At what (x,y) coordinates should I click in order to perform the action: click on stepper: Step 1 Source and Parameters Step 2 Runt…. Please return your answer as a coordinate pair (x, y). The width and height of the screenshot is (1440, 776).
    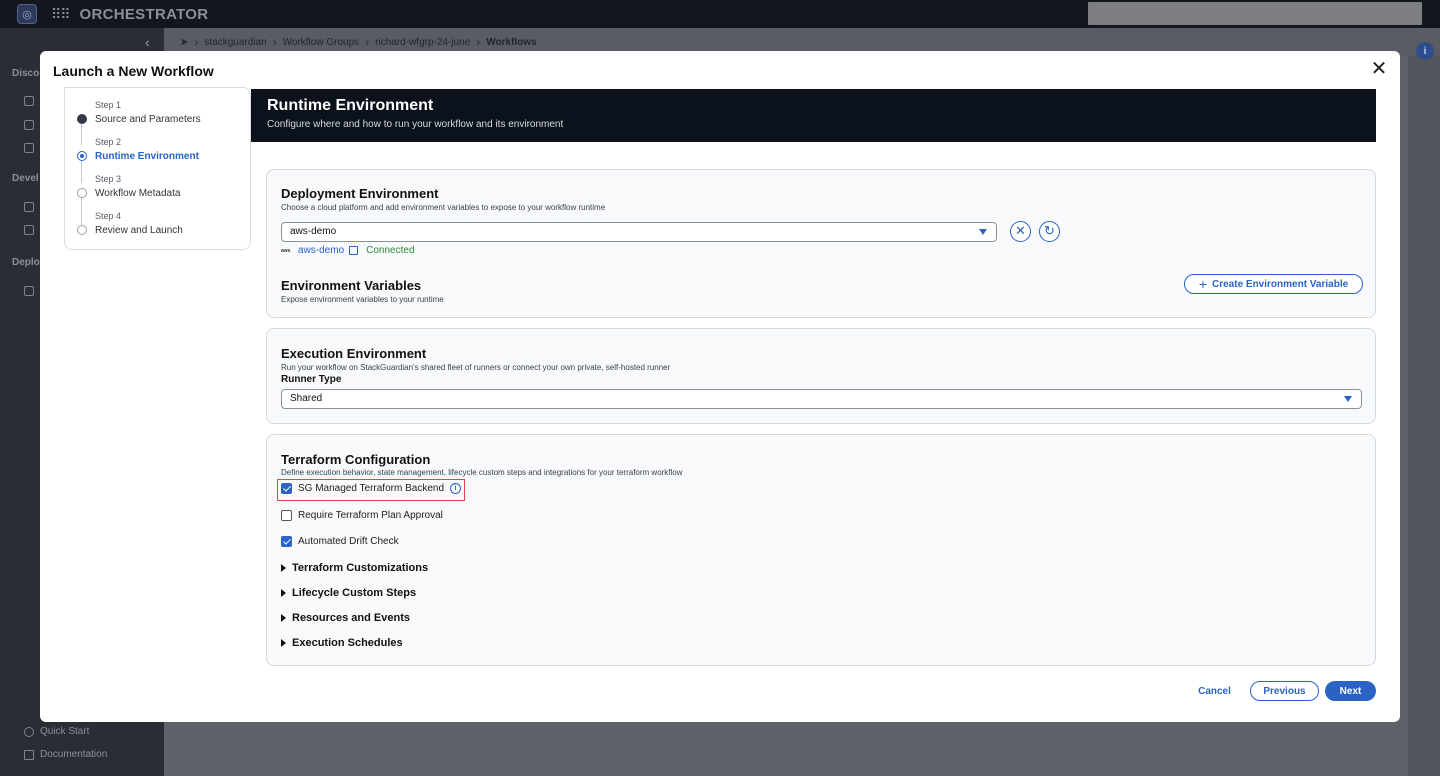
    Looking at the image, I should click on (157, 168).